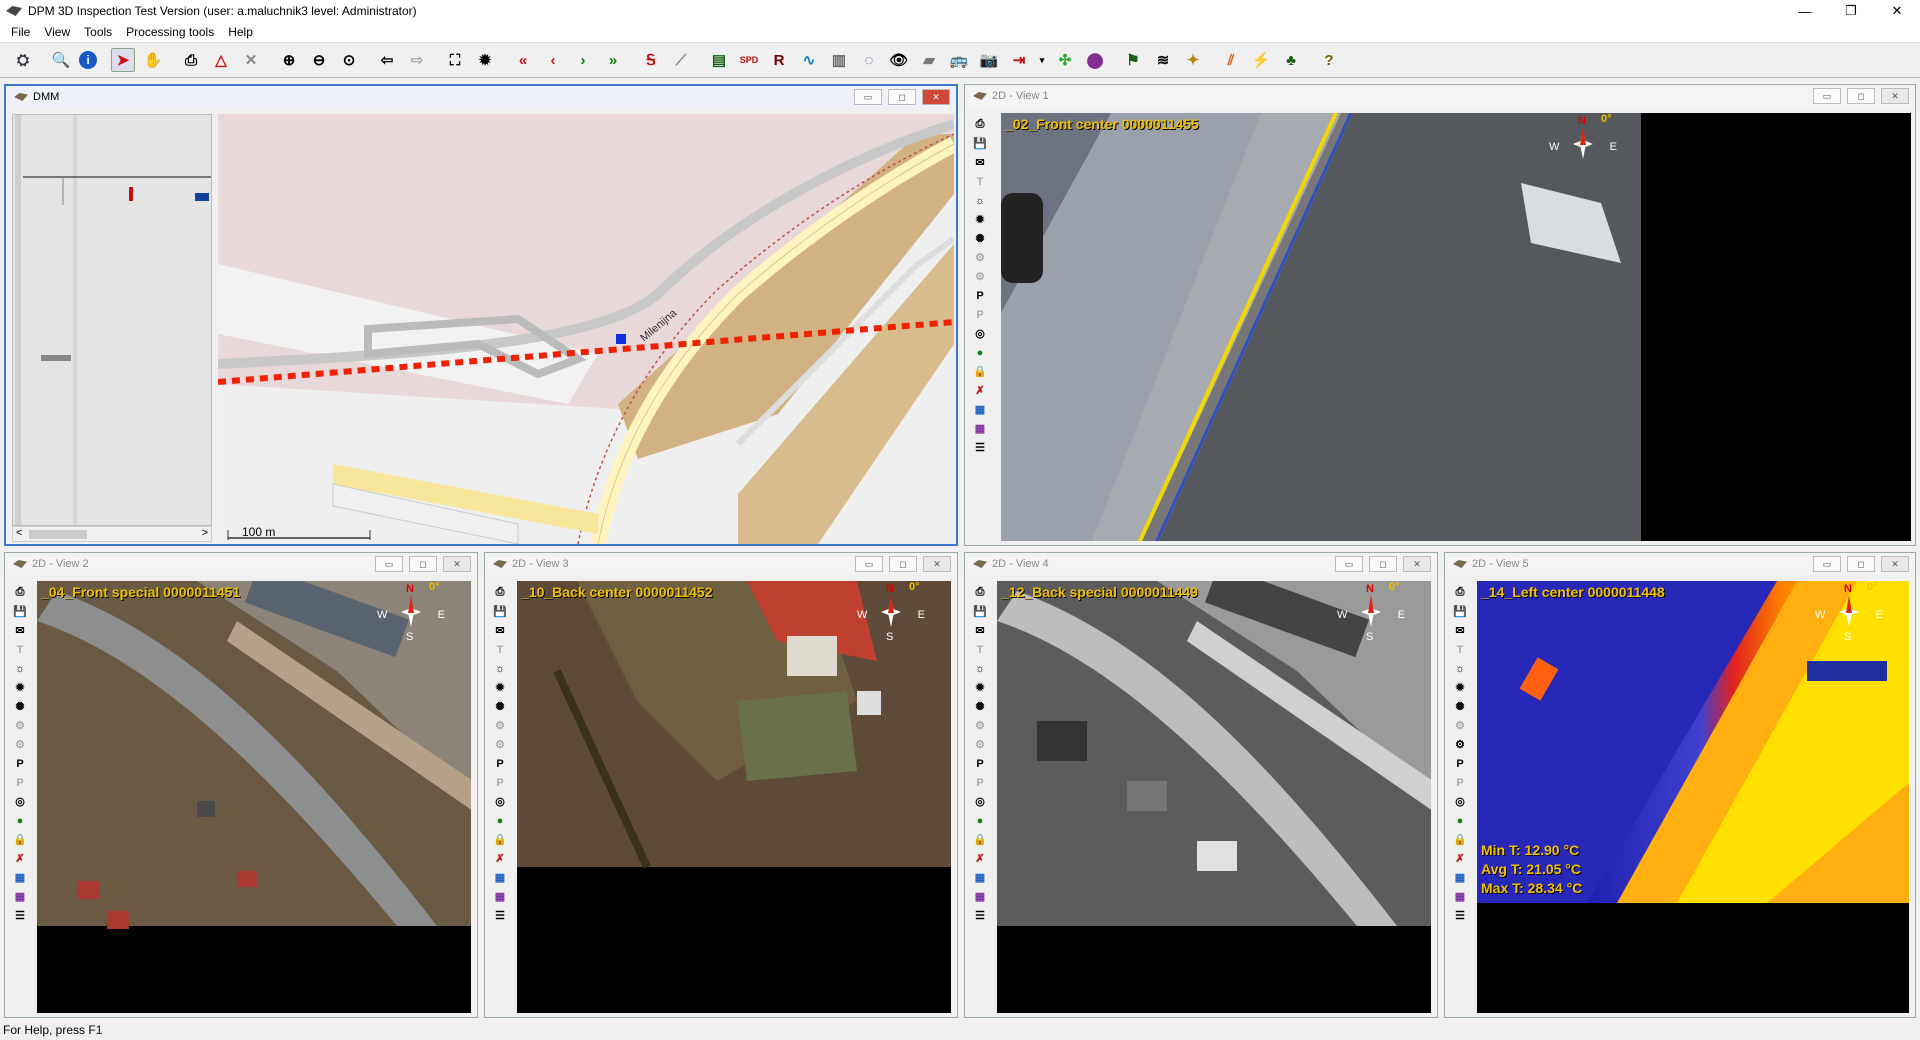 This screenshot has height=1040, width=1920. Describe the element at coordinates (23, 60) in the screenshot. I see `open-map-icon: ⛭` at that location.